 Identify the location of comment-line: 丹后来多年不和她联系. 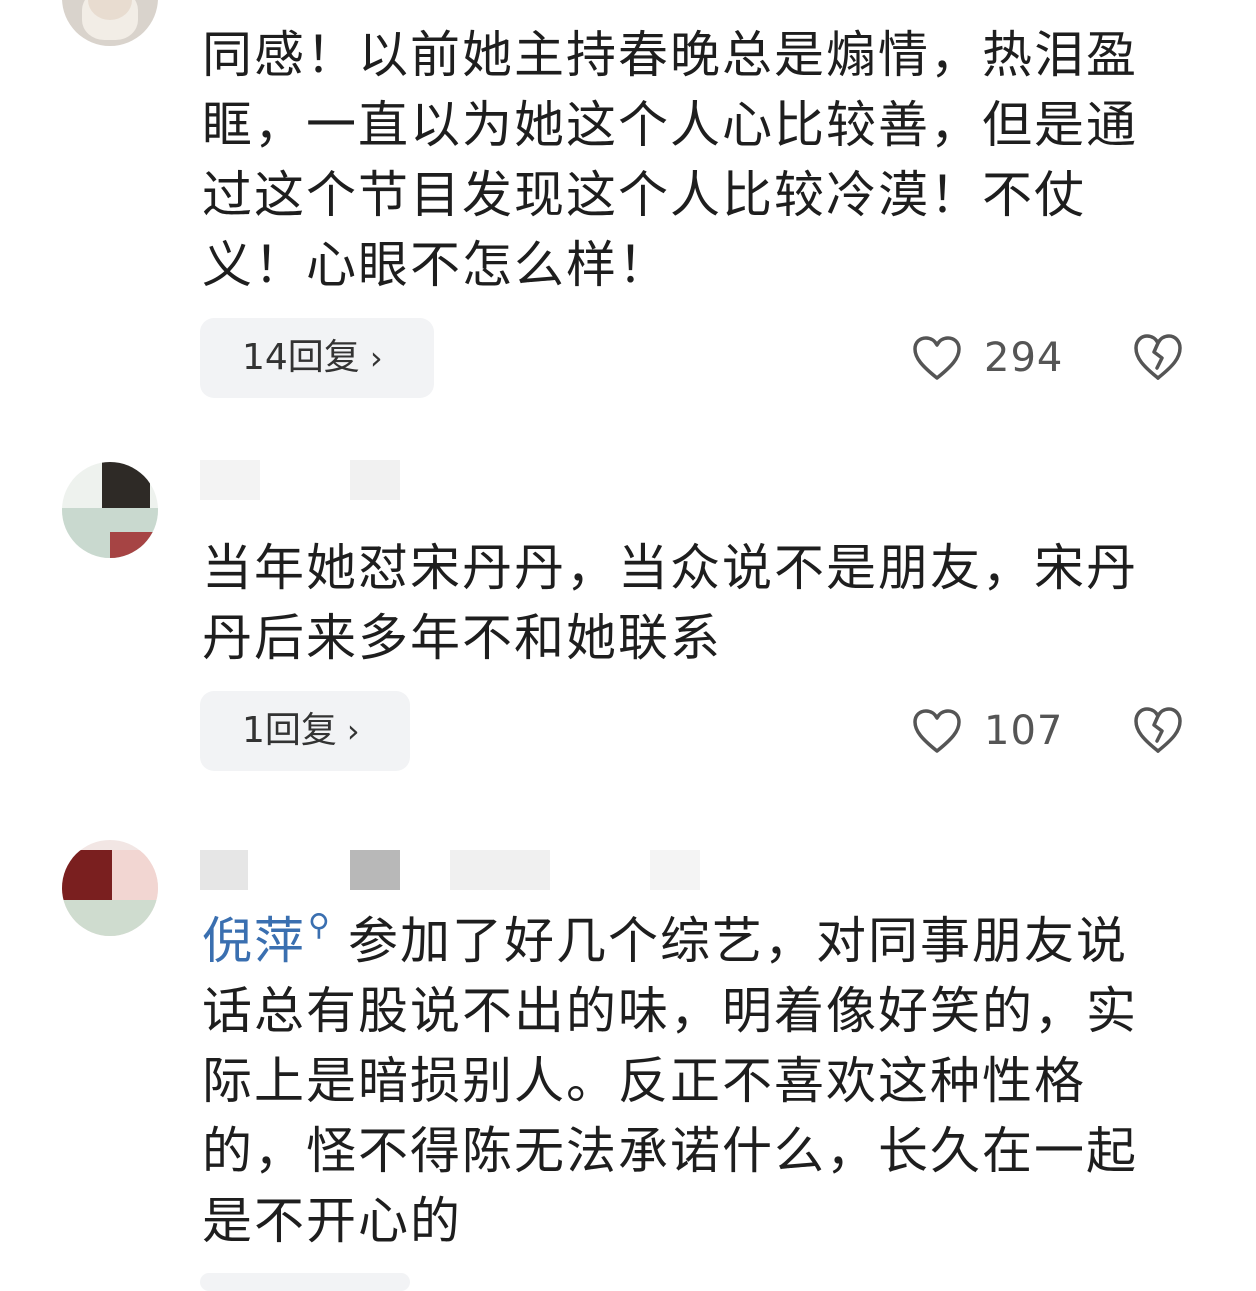
(462, 638).